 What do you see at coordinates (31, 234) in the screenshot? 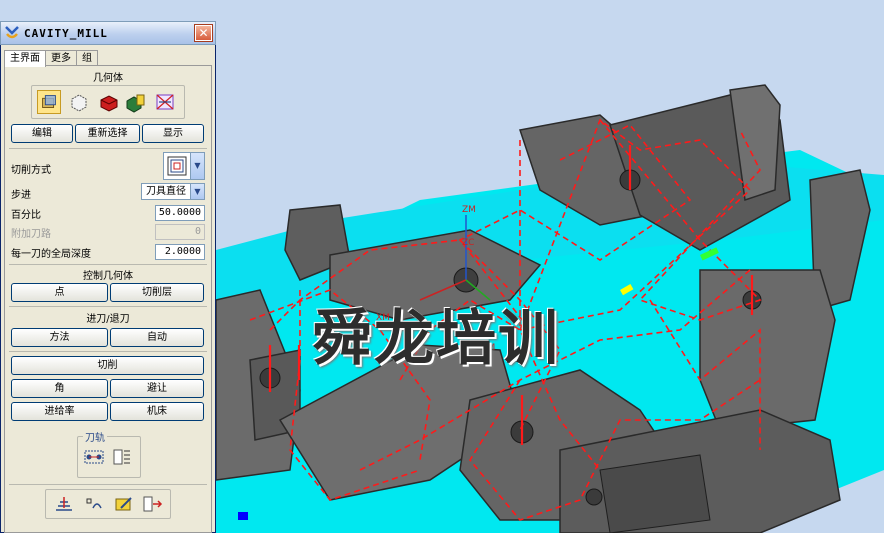
I see `extra-passes-label: 附加刀路` at bounding box center [31, 234].